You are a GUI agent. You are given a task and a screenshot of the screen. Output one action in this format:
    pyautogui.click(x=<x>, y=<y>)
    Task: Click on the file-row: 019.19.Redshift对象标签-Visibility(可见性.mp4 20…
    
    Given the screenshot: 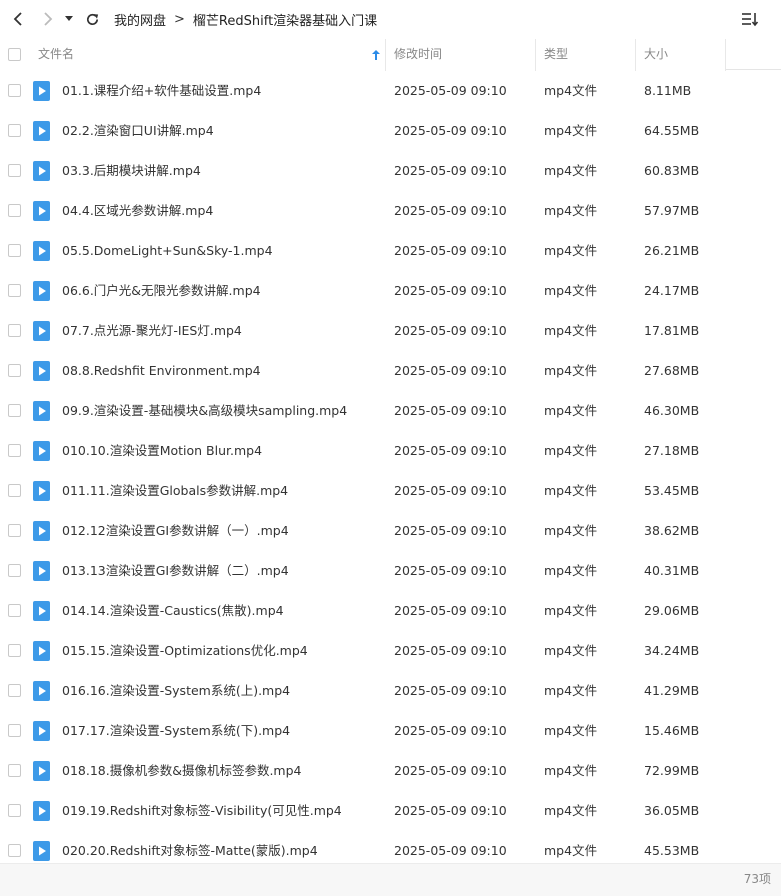 What is the action you would take?
    pyautogui.click(x=390, y=811)
    